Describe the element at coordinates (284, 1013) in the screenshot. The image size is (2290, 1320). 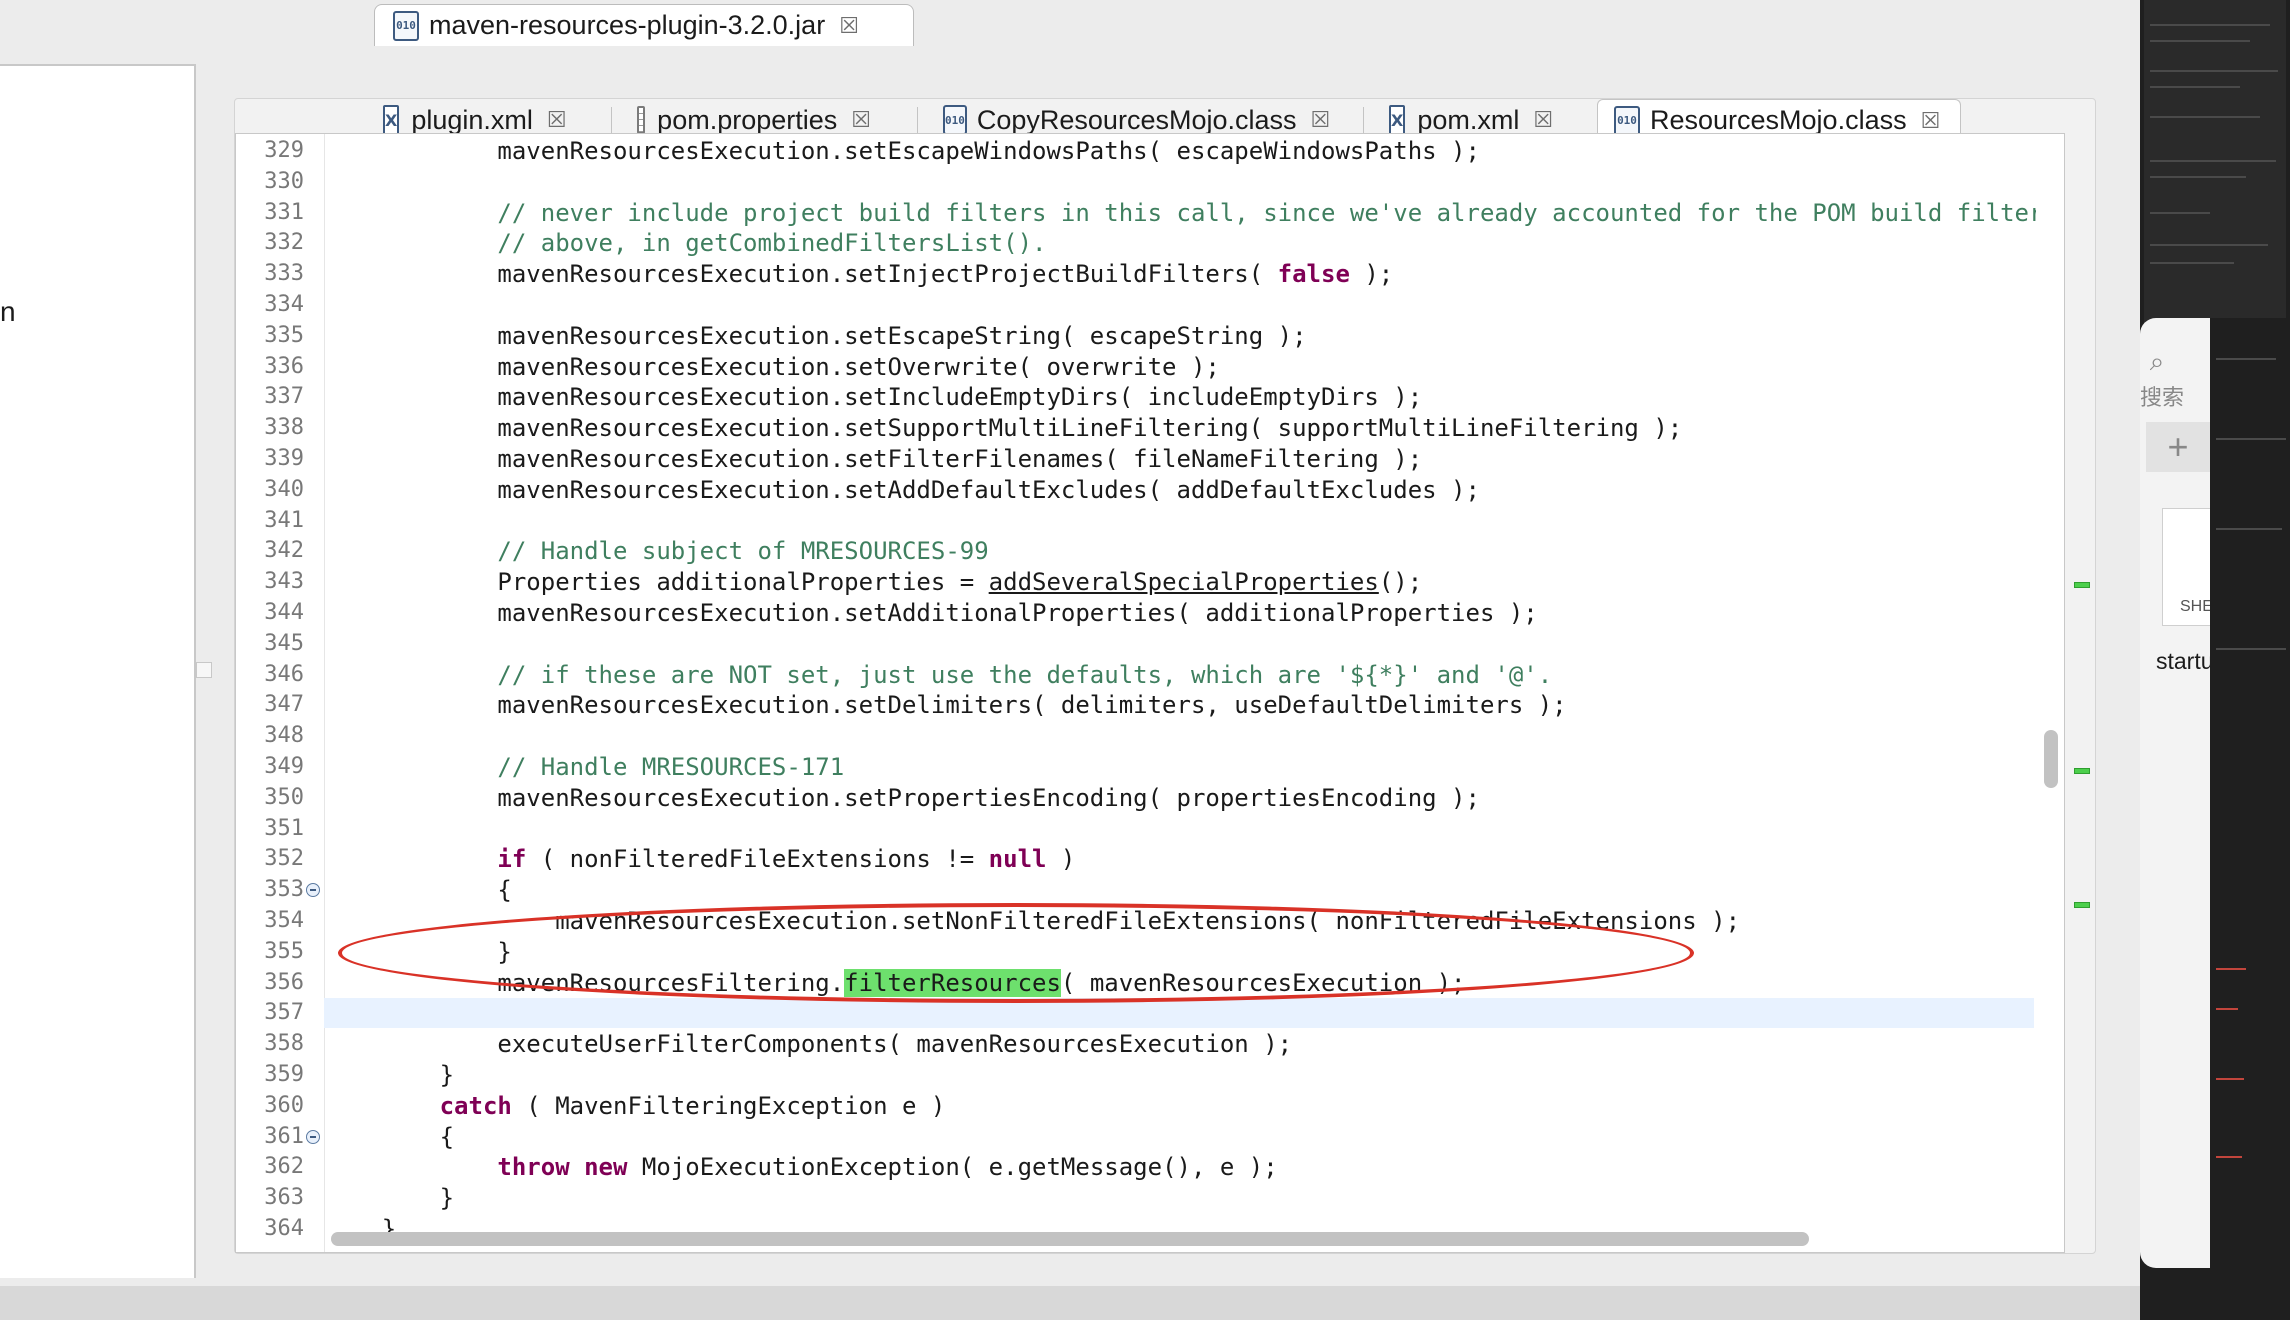
I see `line-number: 357` at that location.